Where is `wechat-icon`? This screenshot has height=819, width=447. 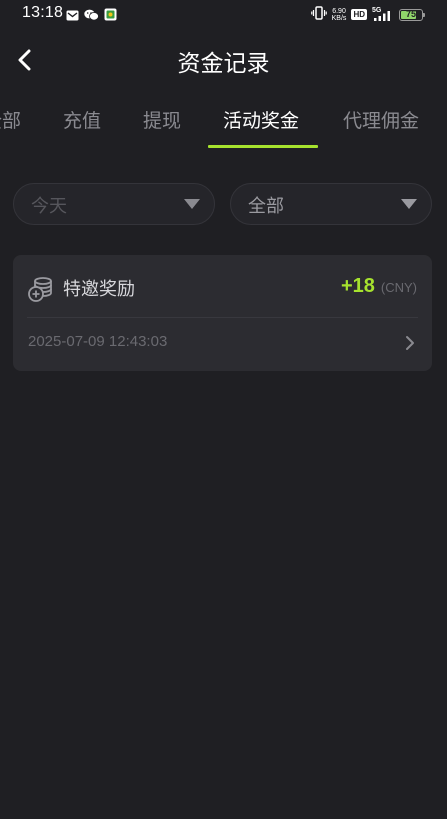
wechat-icon is located at coordinates (91, 15).